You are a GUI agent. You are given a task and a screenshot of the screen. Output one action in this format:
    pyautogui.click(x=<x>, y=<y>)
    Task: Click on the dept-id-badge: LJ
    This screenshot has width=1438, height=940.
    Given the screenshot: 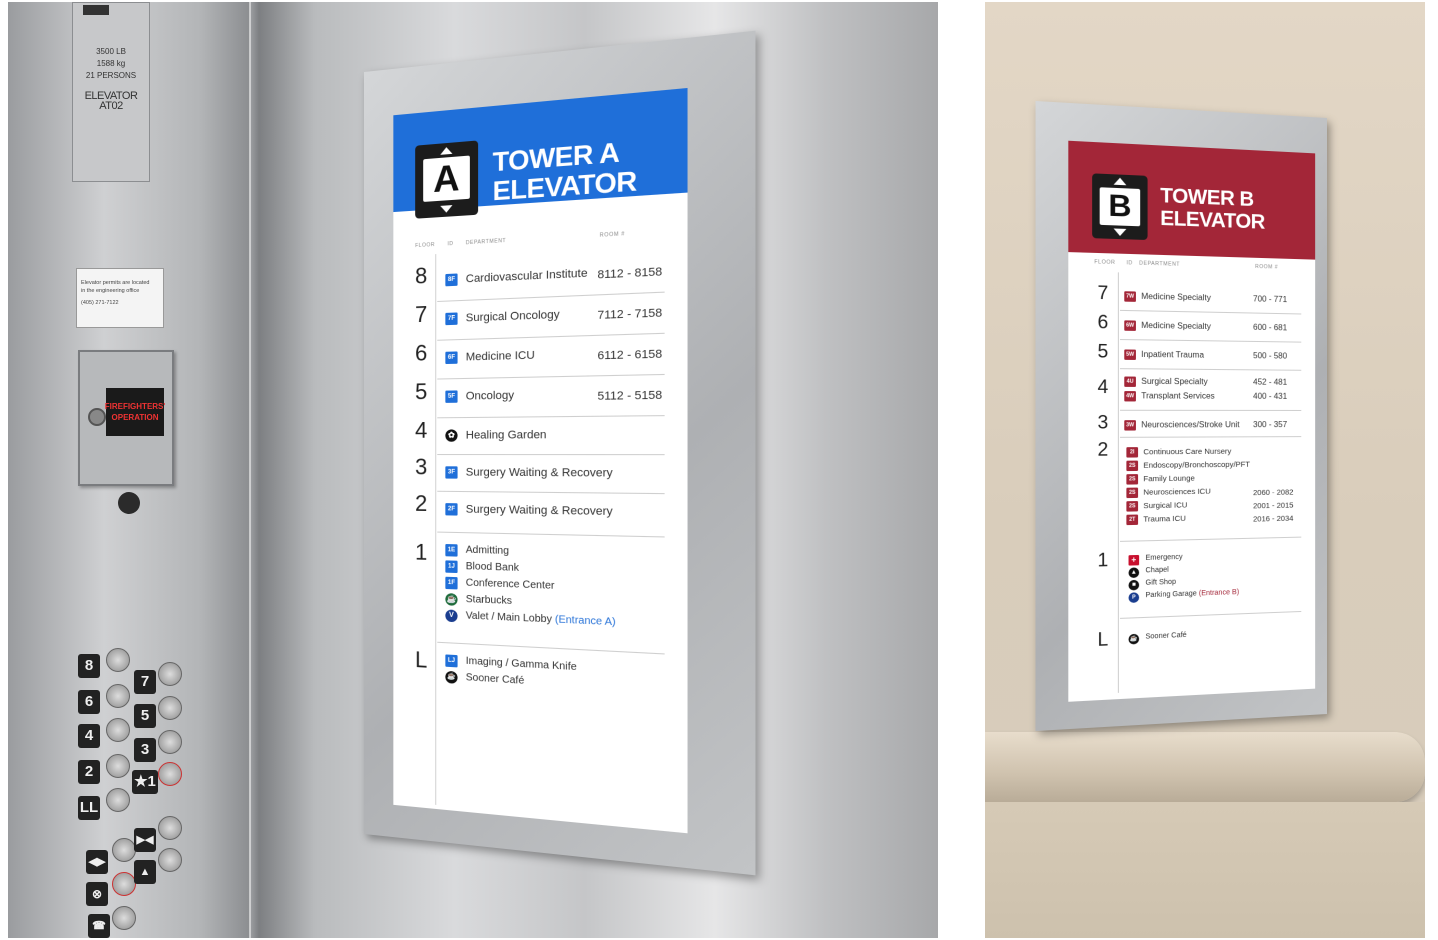 What is the action you would take?
    pyautogui.click(x=451, y=661)
    